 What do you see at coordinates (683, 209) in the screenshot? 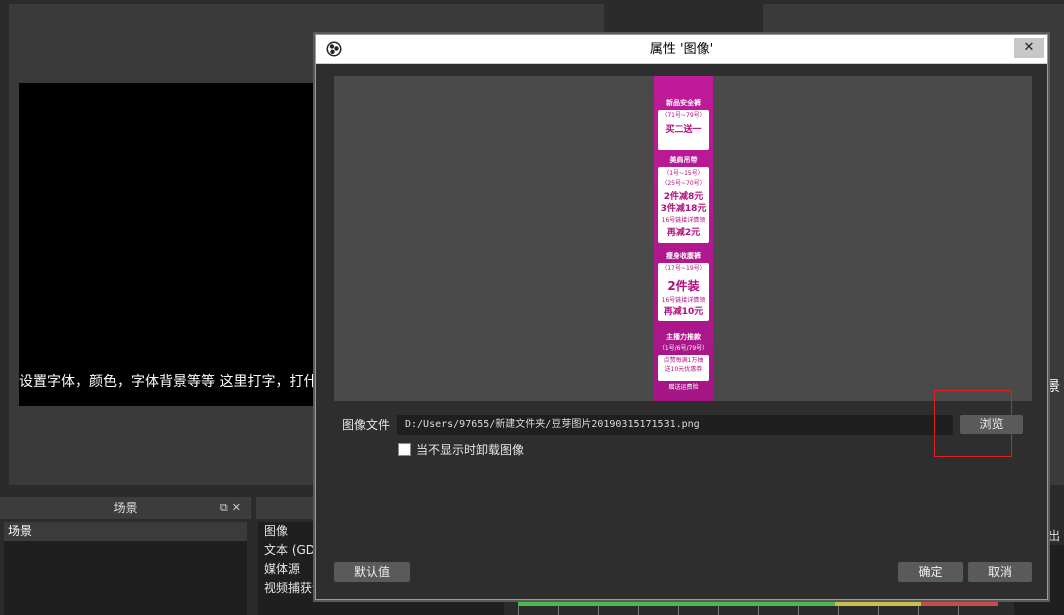
I see `promo-text: 3件减18元` at bounding box center [683, 209].